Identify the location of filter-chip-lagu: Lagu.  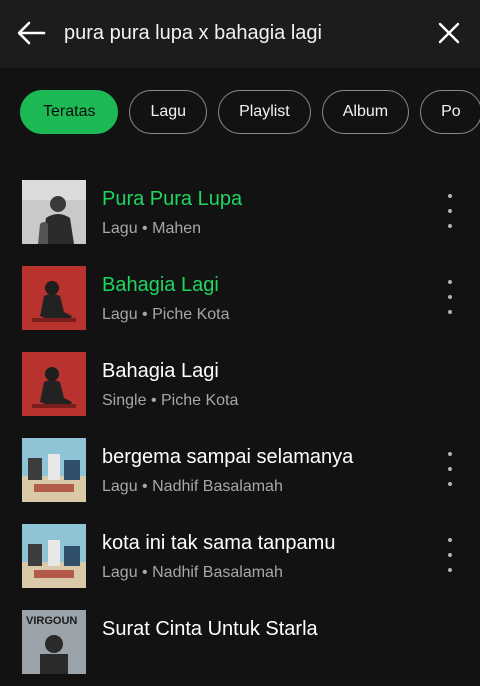
(168, 112).